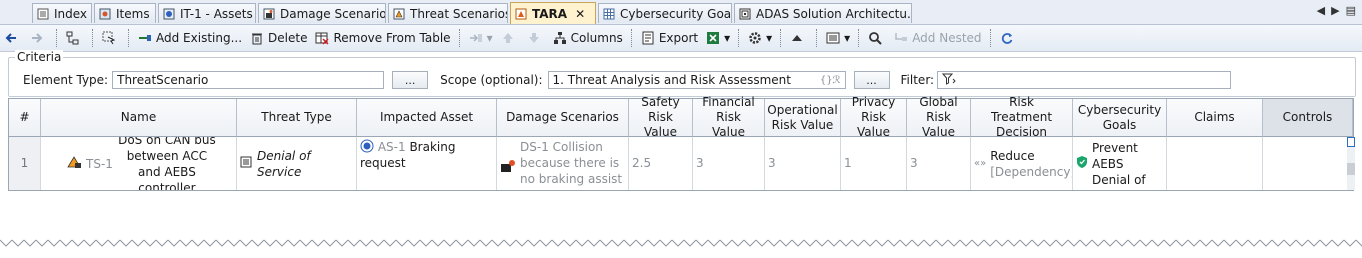 This screenshot has height=258, width=1362. Describe the element at coordinates (729, 117) in the screenshot. I see `column-header-financial-risk: Financial Risk Value` at that location.